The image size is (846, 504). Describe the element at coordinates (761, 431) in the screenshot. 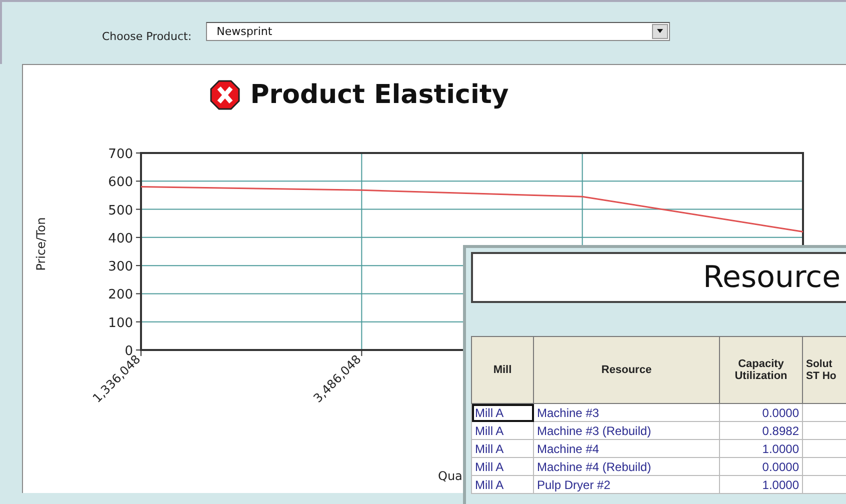

I see `table-cell: 0.8982` at that location.